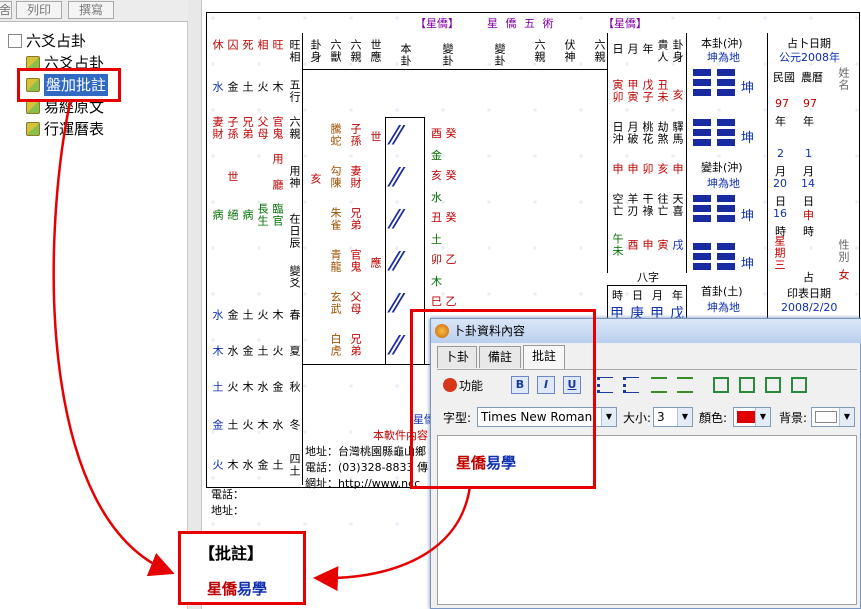 The width and height of the screenshot is (861, 609). What do you see at coordinates (436, 197) in the screenshot?
I see `najia-1w: 水` at bounding box center [436, 197].